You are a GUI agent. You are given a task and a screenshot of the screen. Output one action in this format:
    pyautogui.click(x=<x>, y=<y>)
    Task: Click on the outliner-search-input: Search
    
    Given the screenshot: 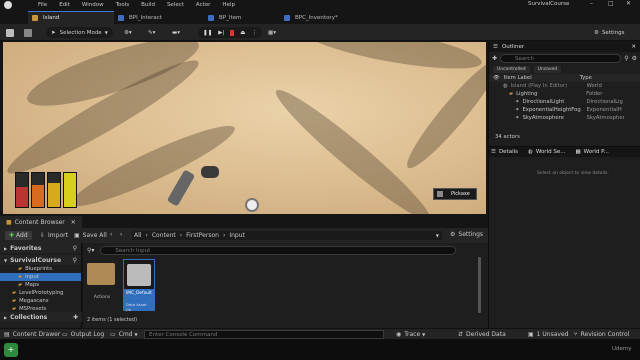 What is the action you would take?
    pyautogui.click(x=561, y=58)
    